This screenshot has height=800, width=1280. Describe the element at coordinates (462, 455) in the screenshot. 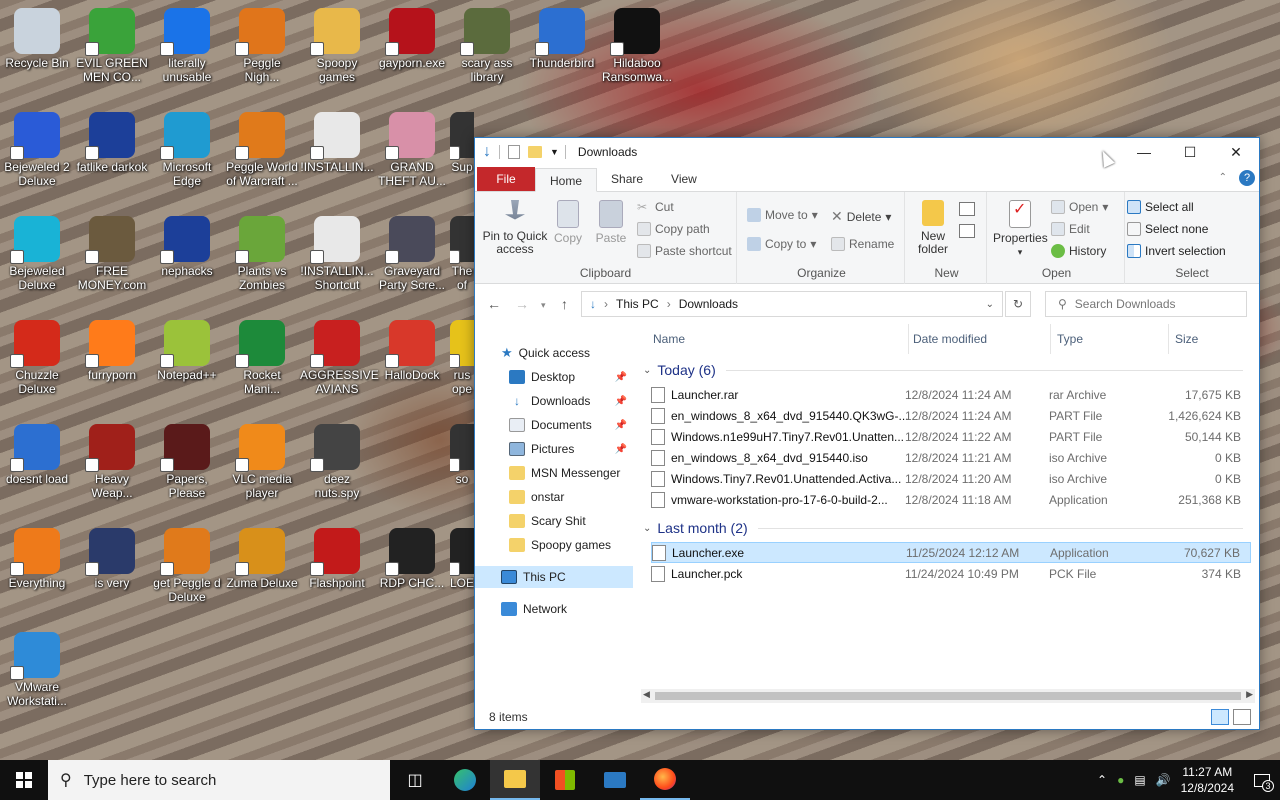

I see `desktop-icon-so: so` at that location.